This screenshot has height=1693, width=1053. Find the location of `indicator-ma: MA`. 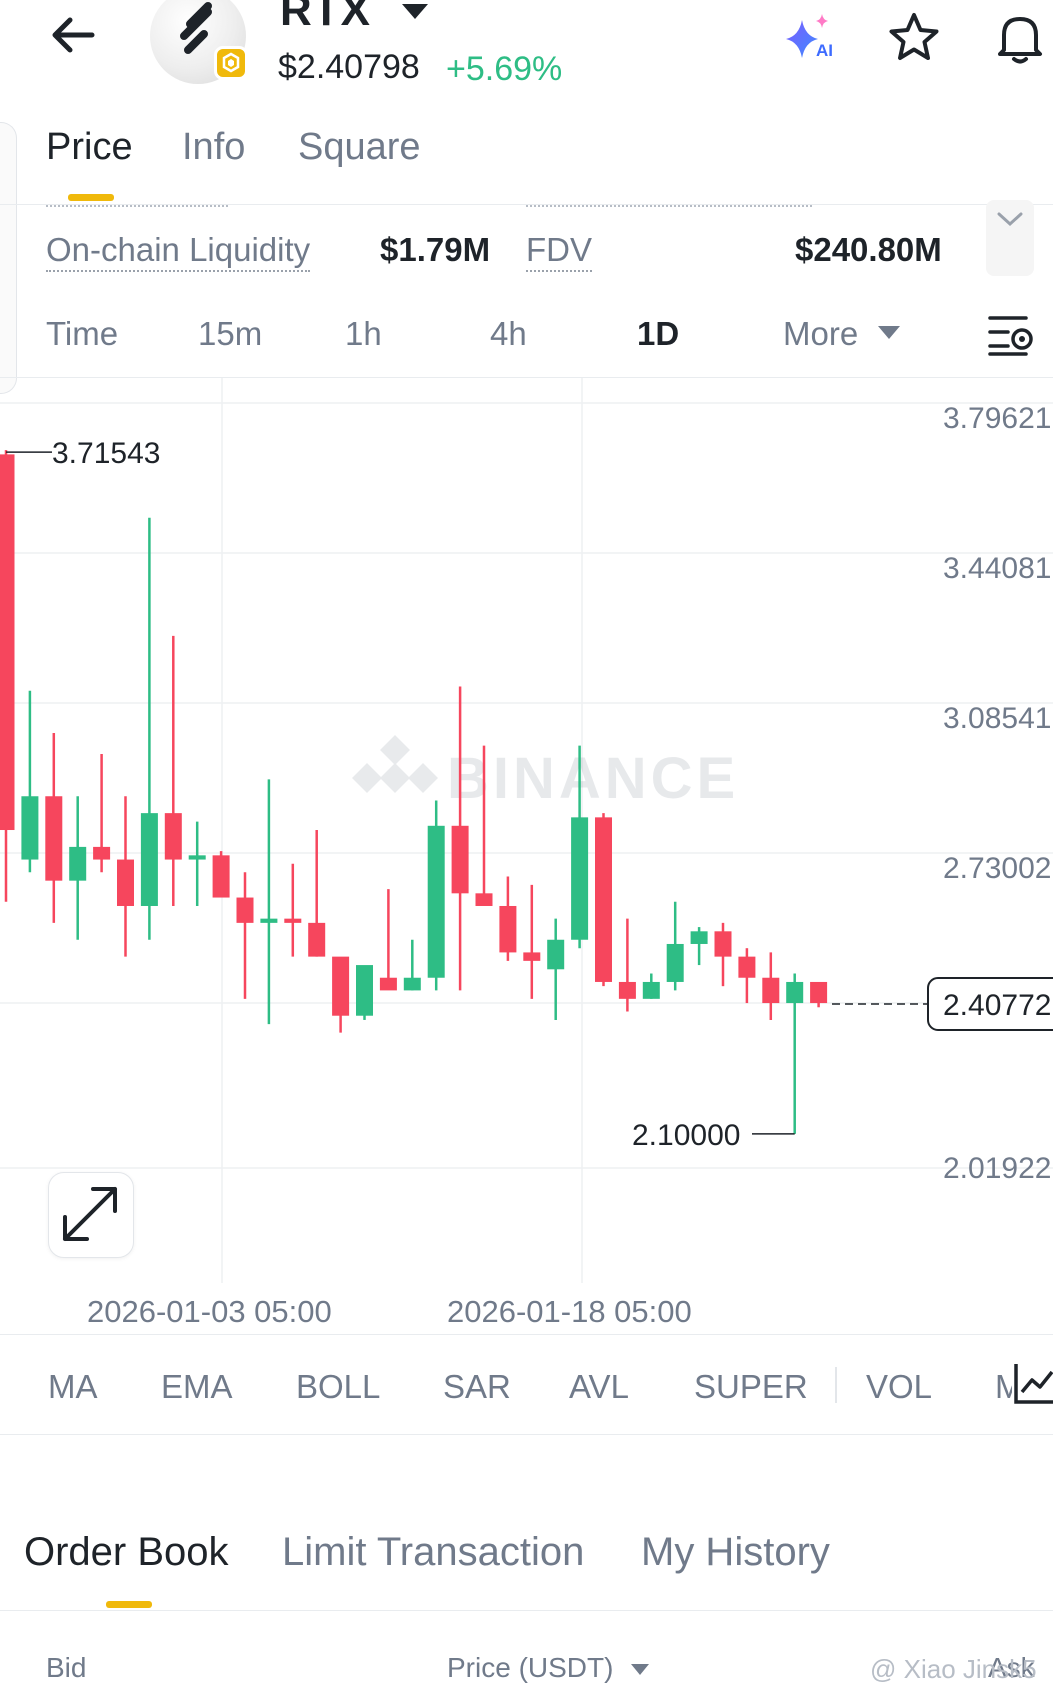

indicator-ma: MA is located at coordinates (73, 1387).